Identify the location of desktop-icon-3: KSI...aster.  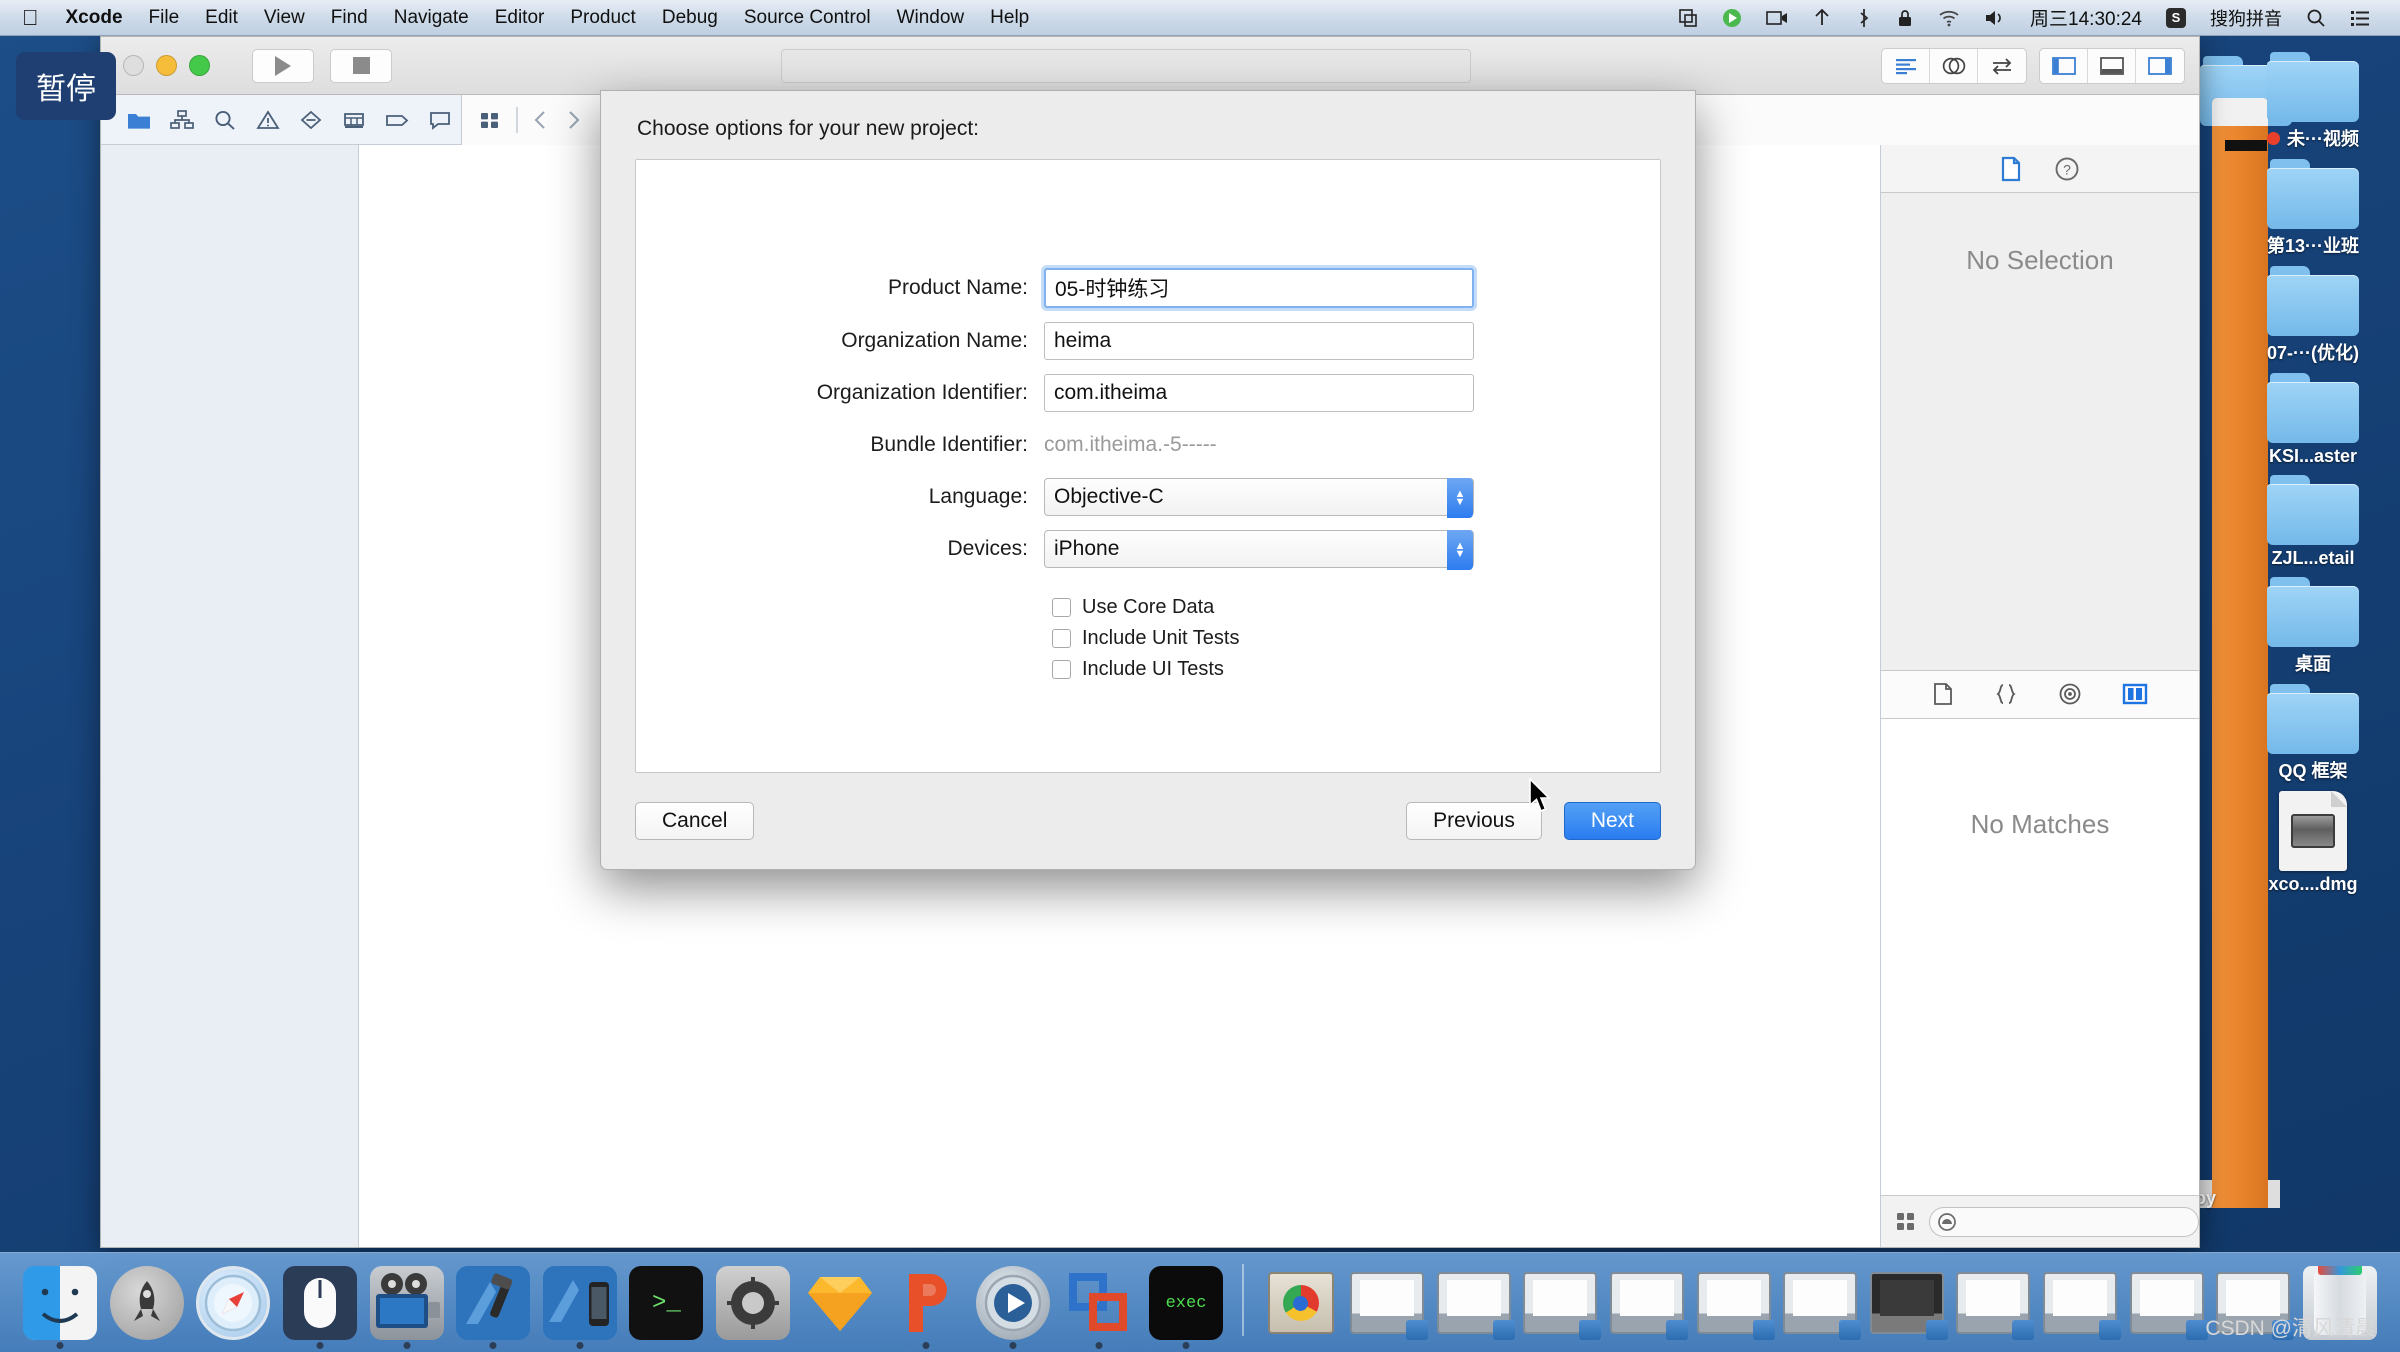
(2313, 420).